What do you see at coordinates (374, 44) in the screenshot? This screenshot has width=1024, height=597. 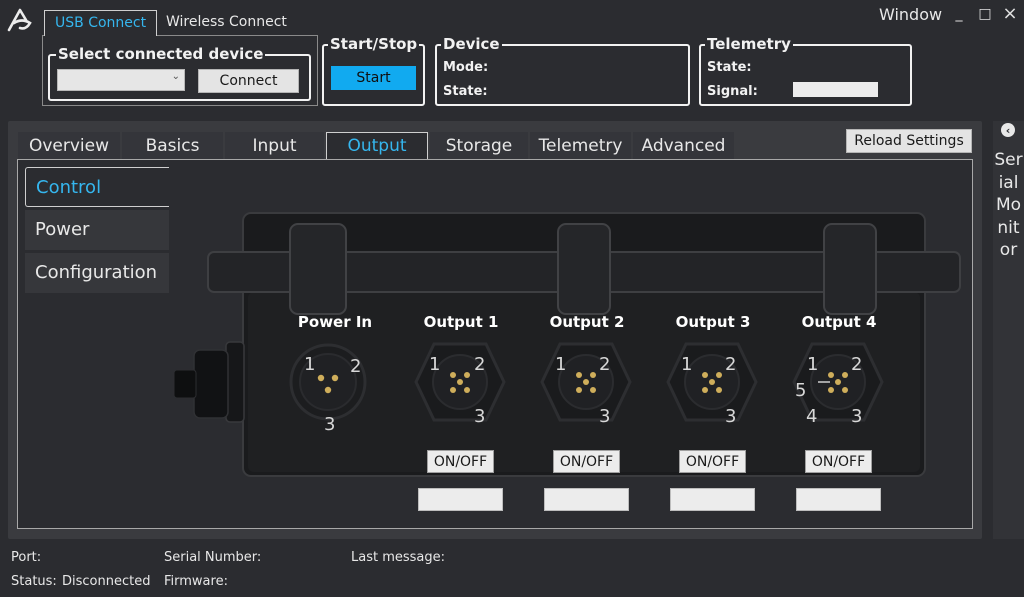 I see `start-stop-title: Start/Stop` at bounding box center [374, 44].